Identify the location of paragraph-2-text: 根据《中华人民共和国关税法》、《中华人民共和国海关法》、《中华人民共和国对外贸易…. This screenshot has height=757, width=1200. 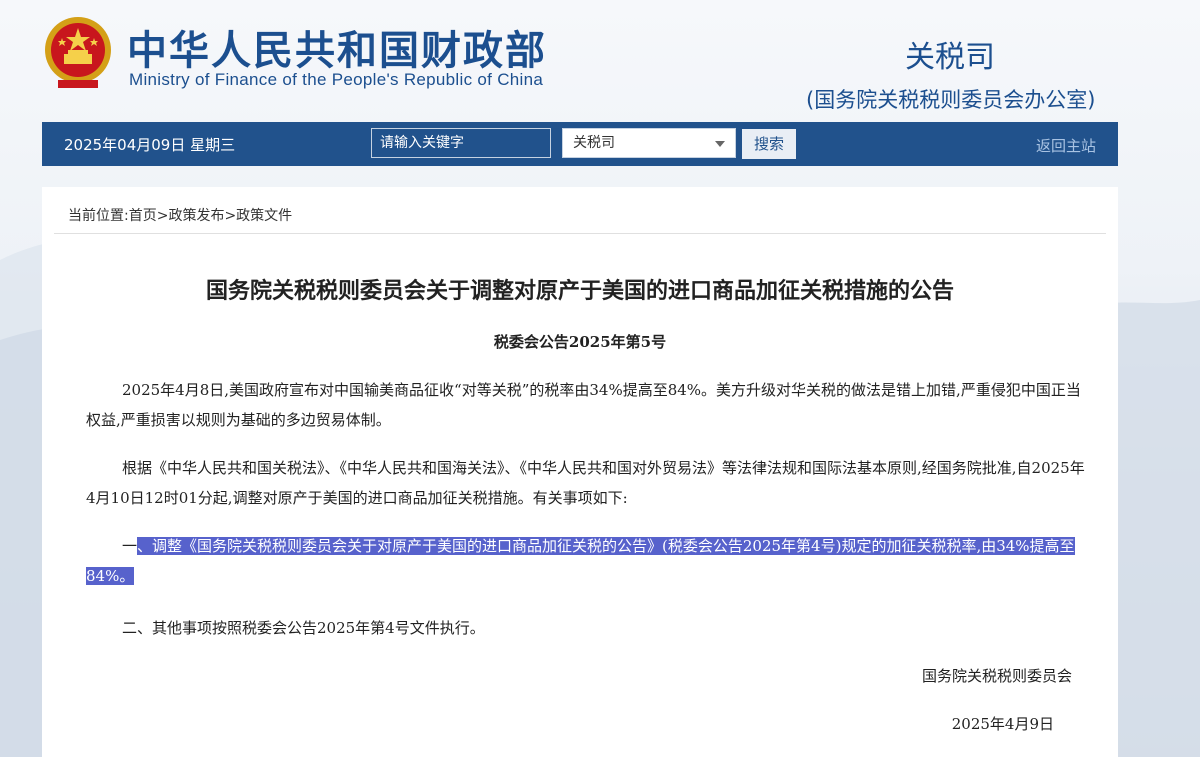
(585, 483).